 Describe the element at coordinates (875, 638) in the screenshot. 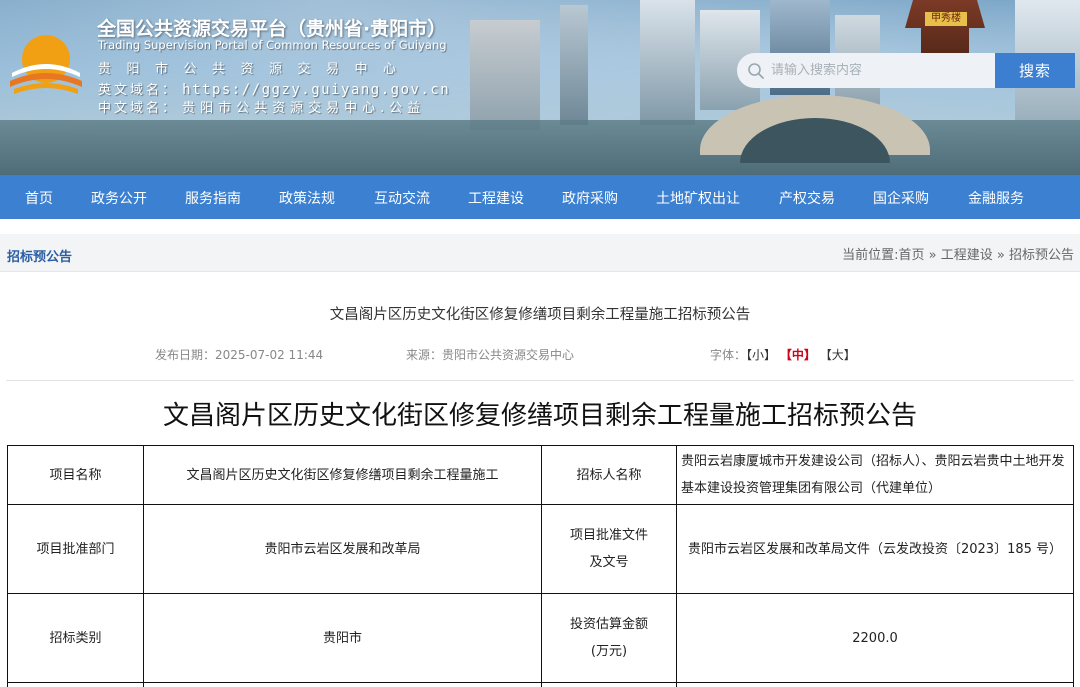

I see `table-cell-value: 2200.0` at that location.